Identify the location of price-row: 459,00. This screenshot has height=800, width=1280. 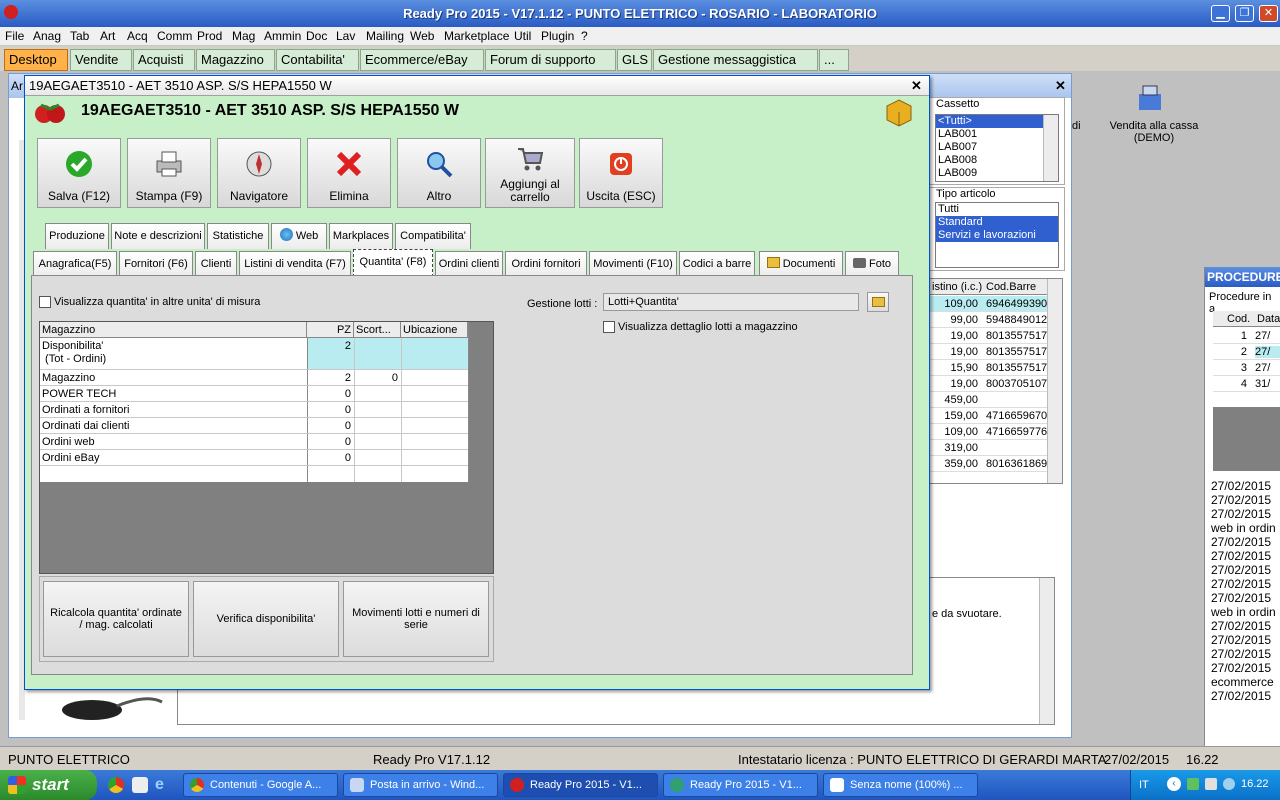
(989, 400).